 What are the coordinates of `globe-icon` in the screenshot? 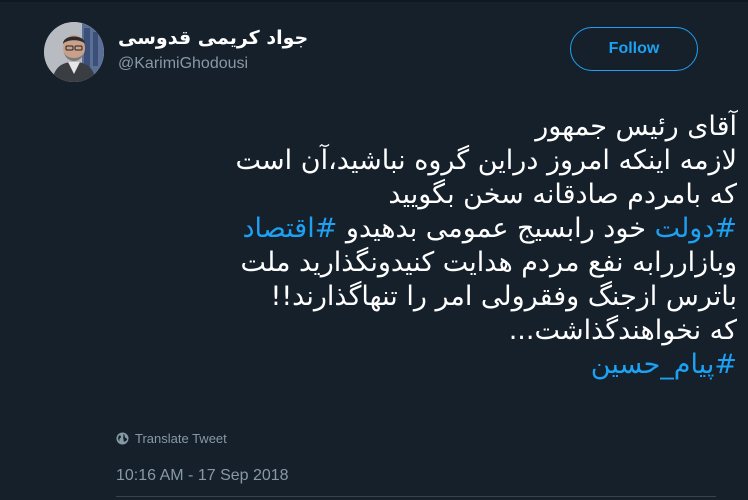 It's located at (122, 438).